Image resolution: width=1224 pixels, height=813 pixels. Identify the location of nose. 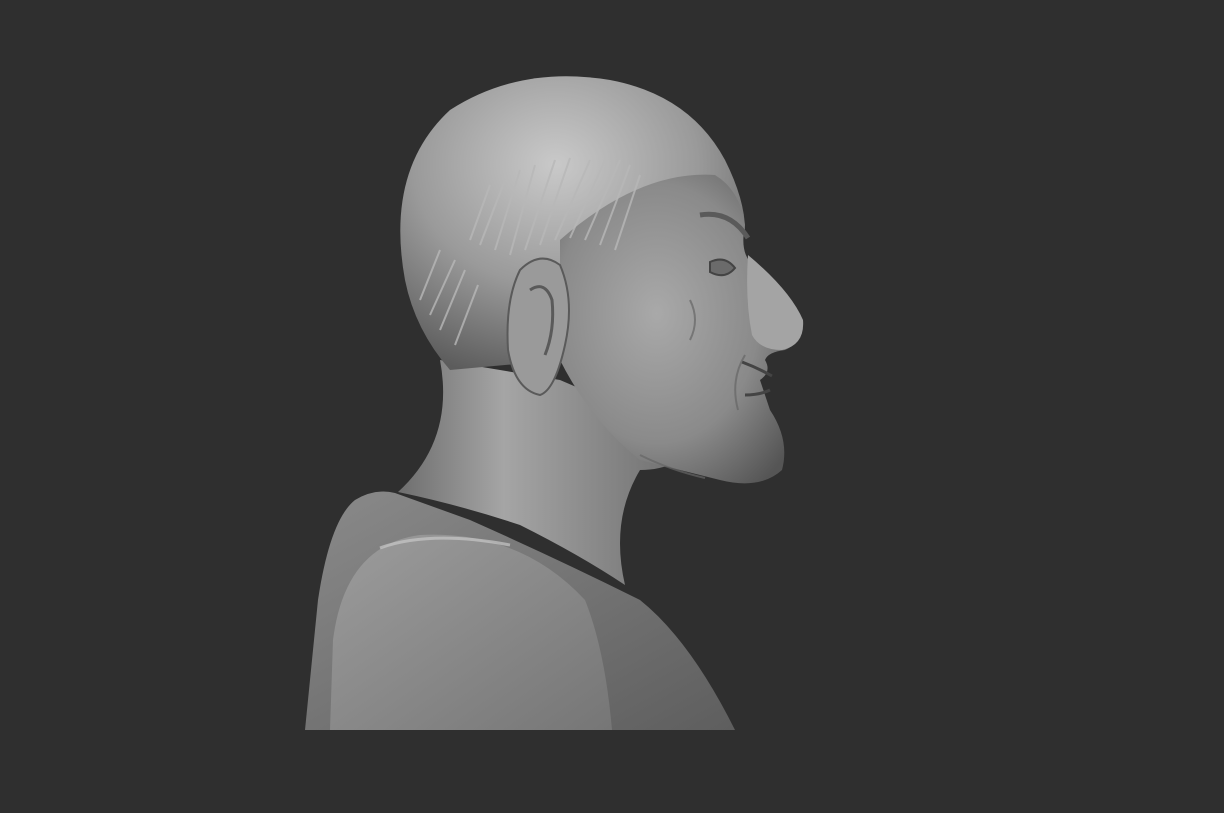
(775, 302).